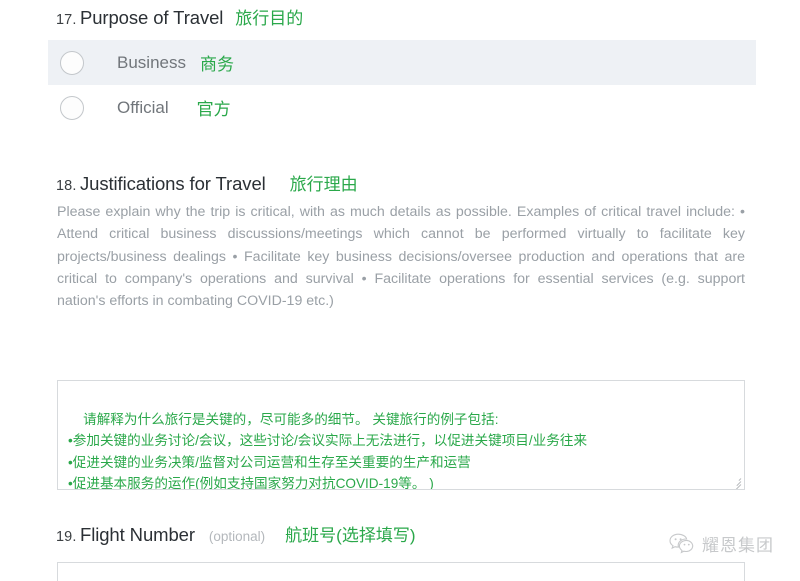 Image resolution: width=800 pixels, height=581 pixels. Describe the element at coordinates (216, 64) in the screenshot. I see `option-label-business-cn: 商务` at that location.